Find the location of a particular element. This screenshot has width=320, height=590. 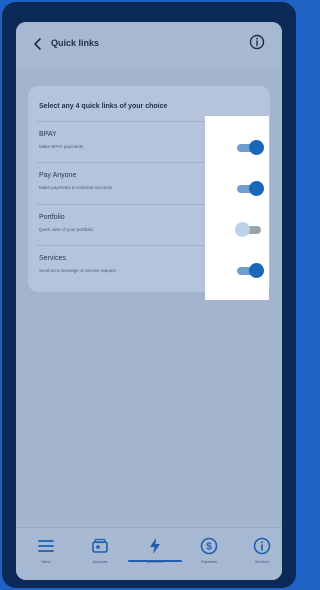

back-button is located at coordinates (38, 44).